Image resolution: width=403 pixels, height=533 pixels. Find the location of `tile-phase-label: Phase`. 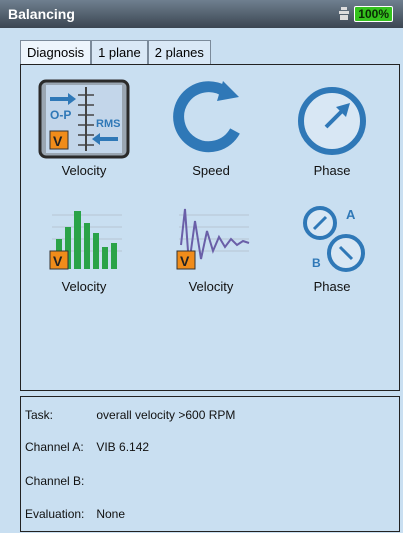

tile-phase-label: Phase is located at coordinates (332, 170).